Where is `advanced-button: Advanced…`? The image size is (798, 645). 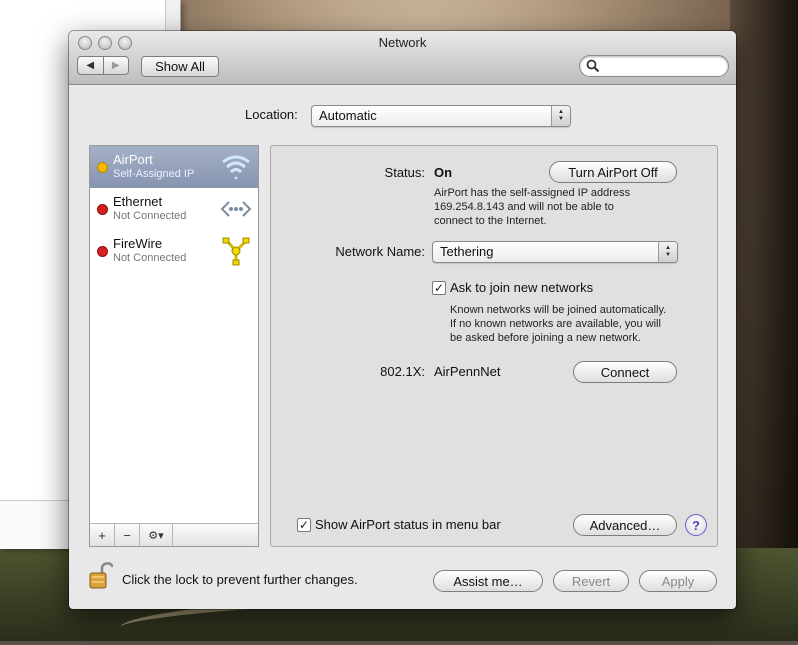
advanced-button: Advanced… is located at coordinates (625, 525).